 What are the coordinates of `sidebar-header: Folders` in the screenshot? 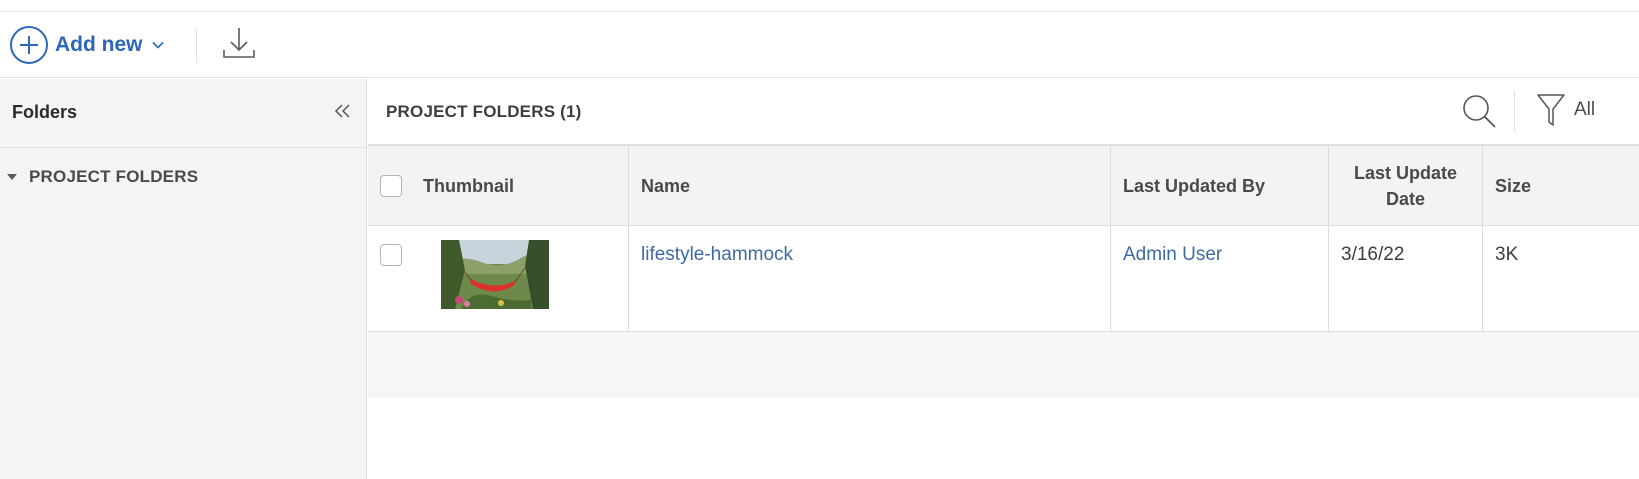 It's located at (183, 113).